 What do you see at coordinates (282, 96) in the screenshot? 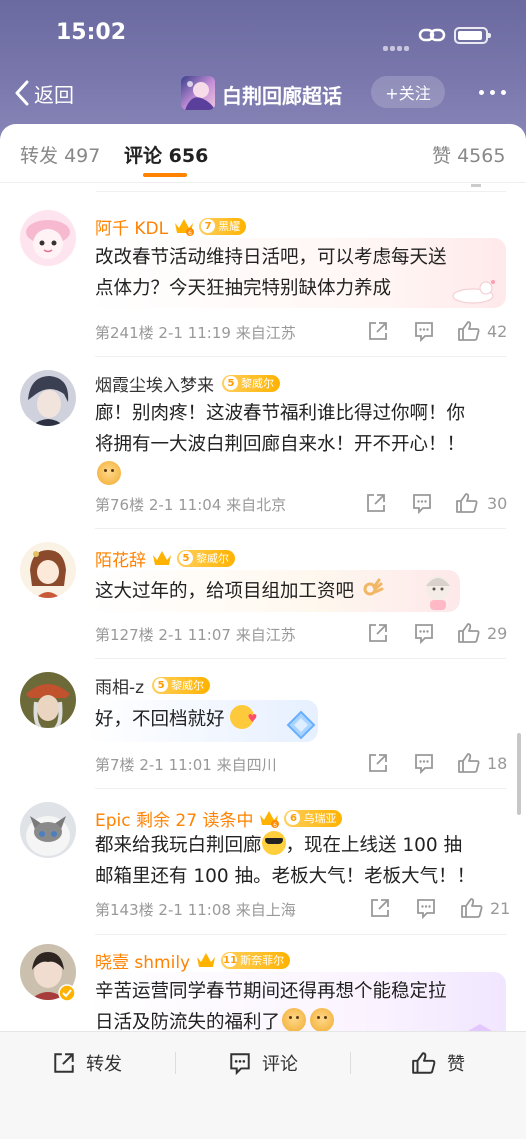
I see `page-title: 白荆回廊超话` at bounding box center [282, 96].